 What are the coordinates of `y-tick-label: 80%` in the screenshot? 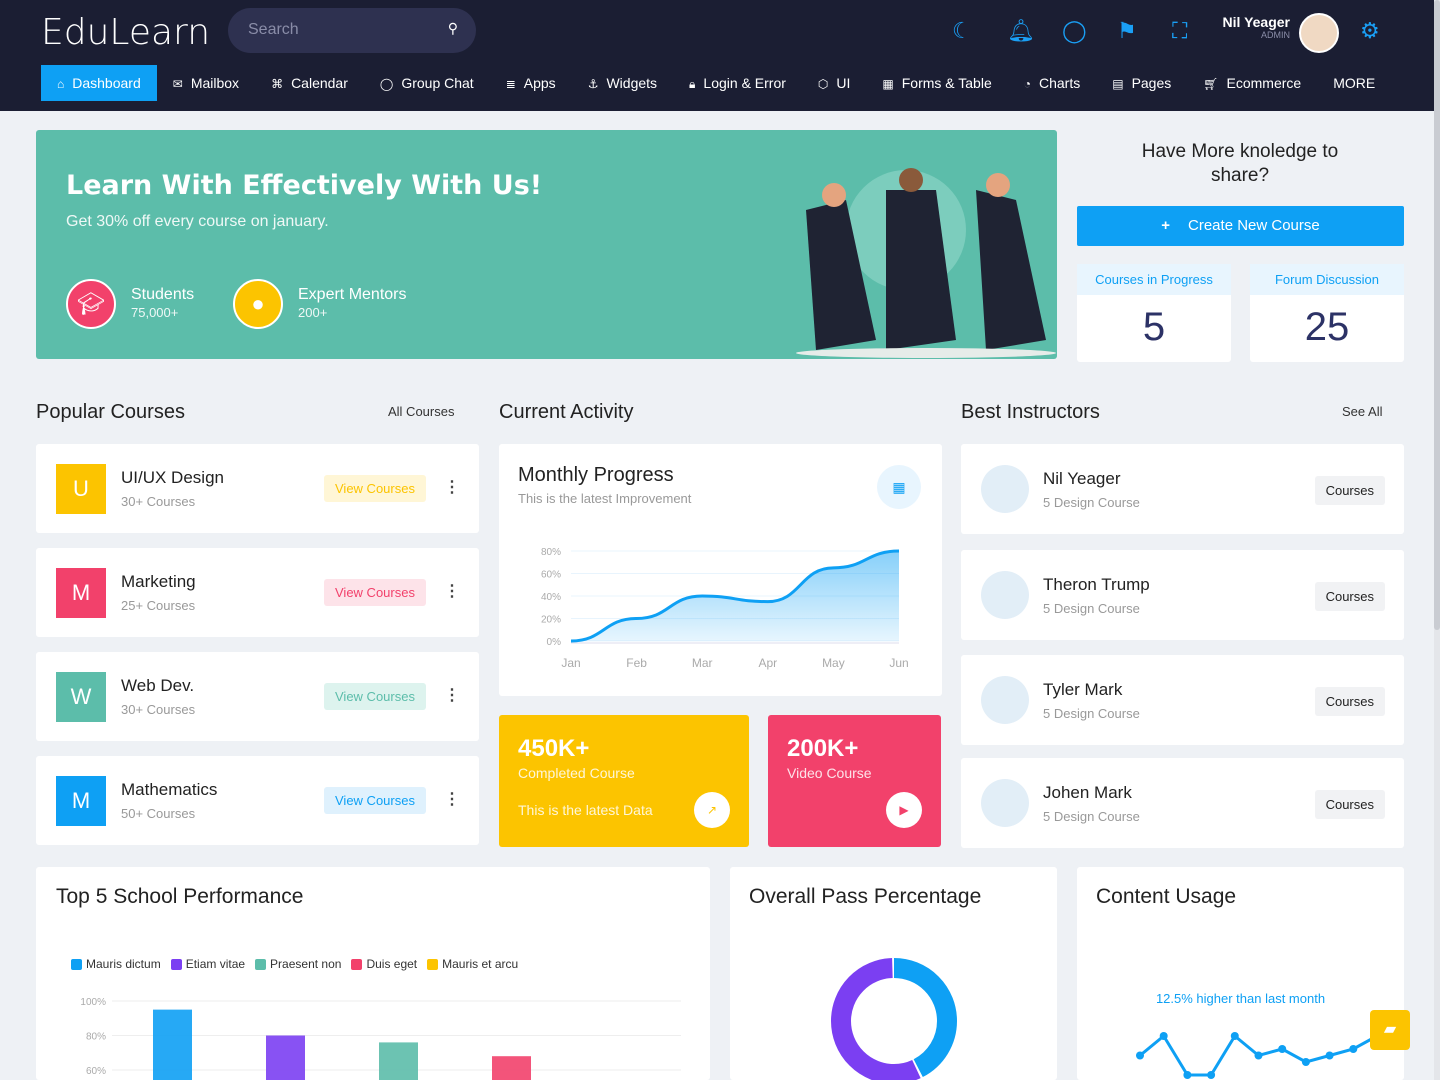 It's located at (551, 552).